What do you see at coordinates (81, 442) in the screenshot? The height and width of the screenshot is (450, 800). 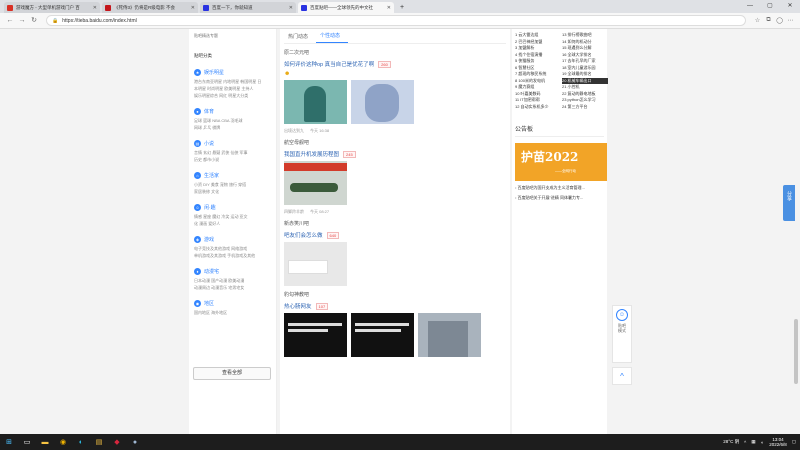 I see `edge-icon: ◐` at bounding box center [81, 442].